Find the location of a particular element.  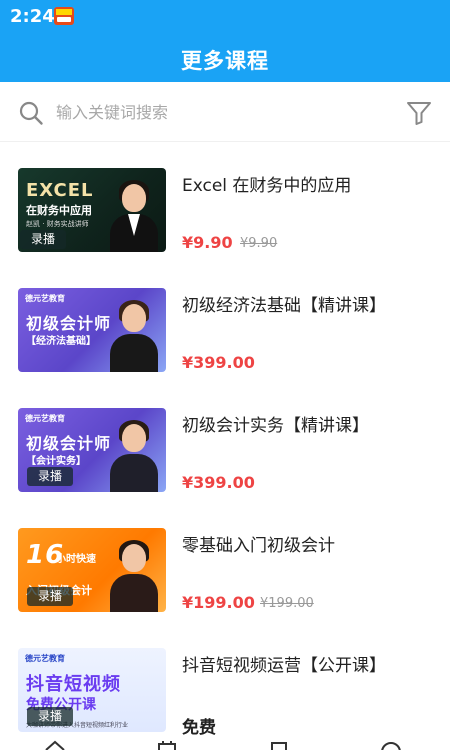

thumbnail-subheading: 小时快速 is located at coordinates (76, 559).